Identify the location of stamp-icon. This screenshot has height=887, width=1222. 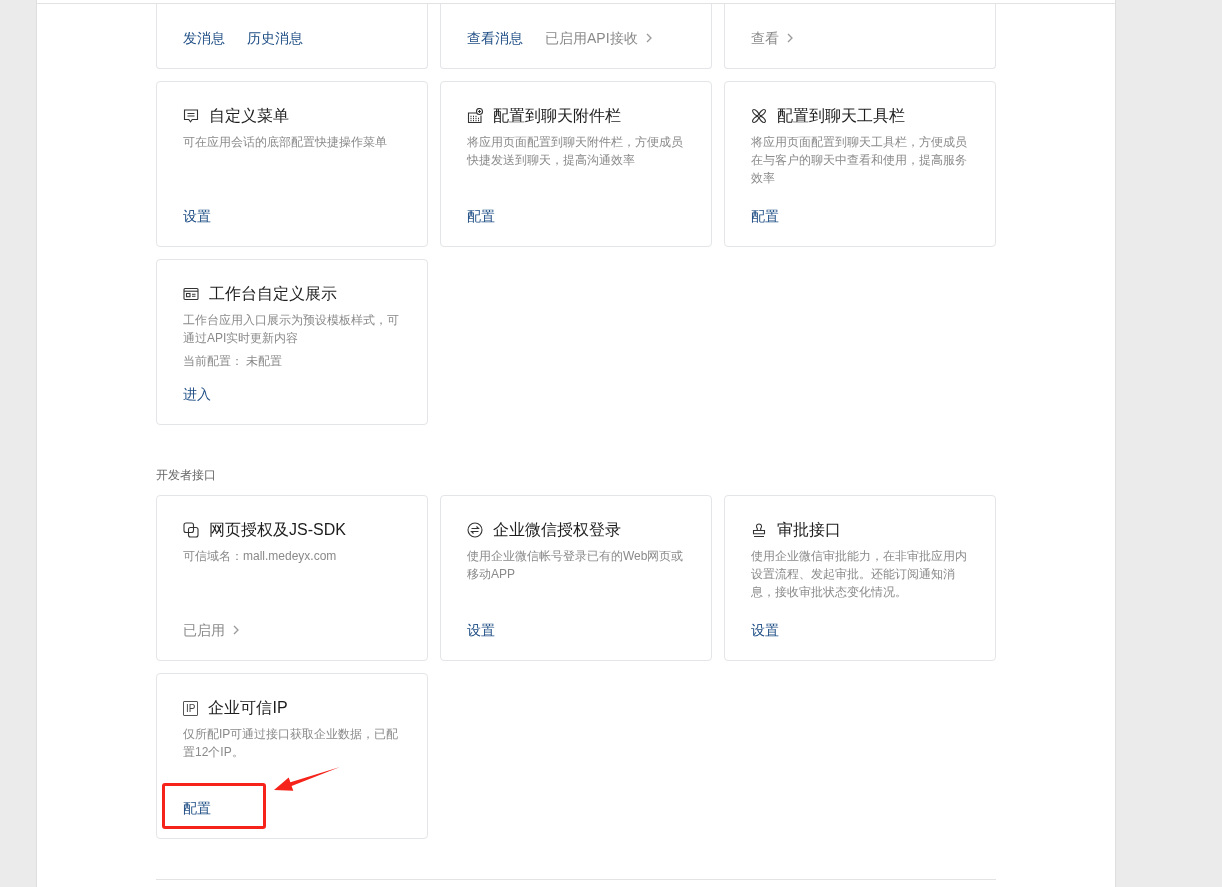
(759, 530).